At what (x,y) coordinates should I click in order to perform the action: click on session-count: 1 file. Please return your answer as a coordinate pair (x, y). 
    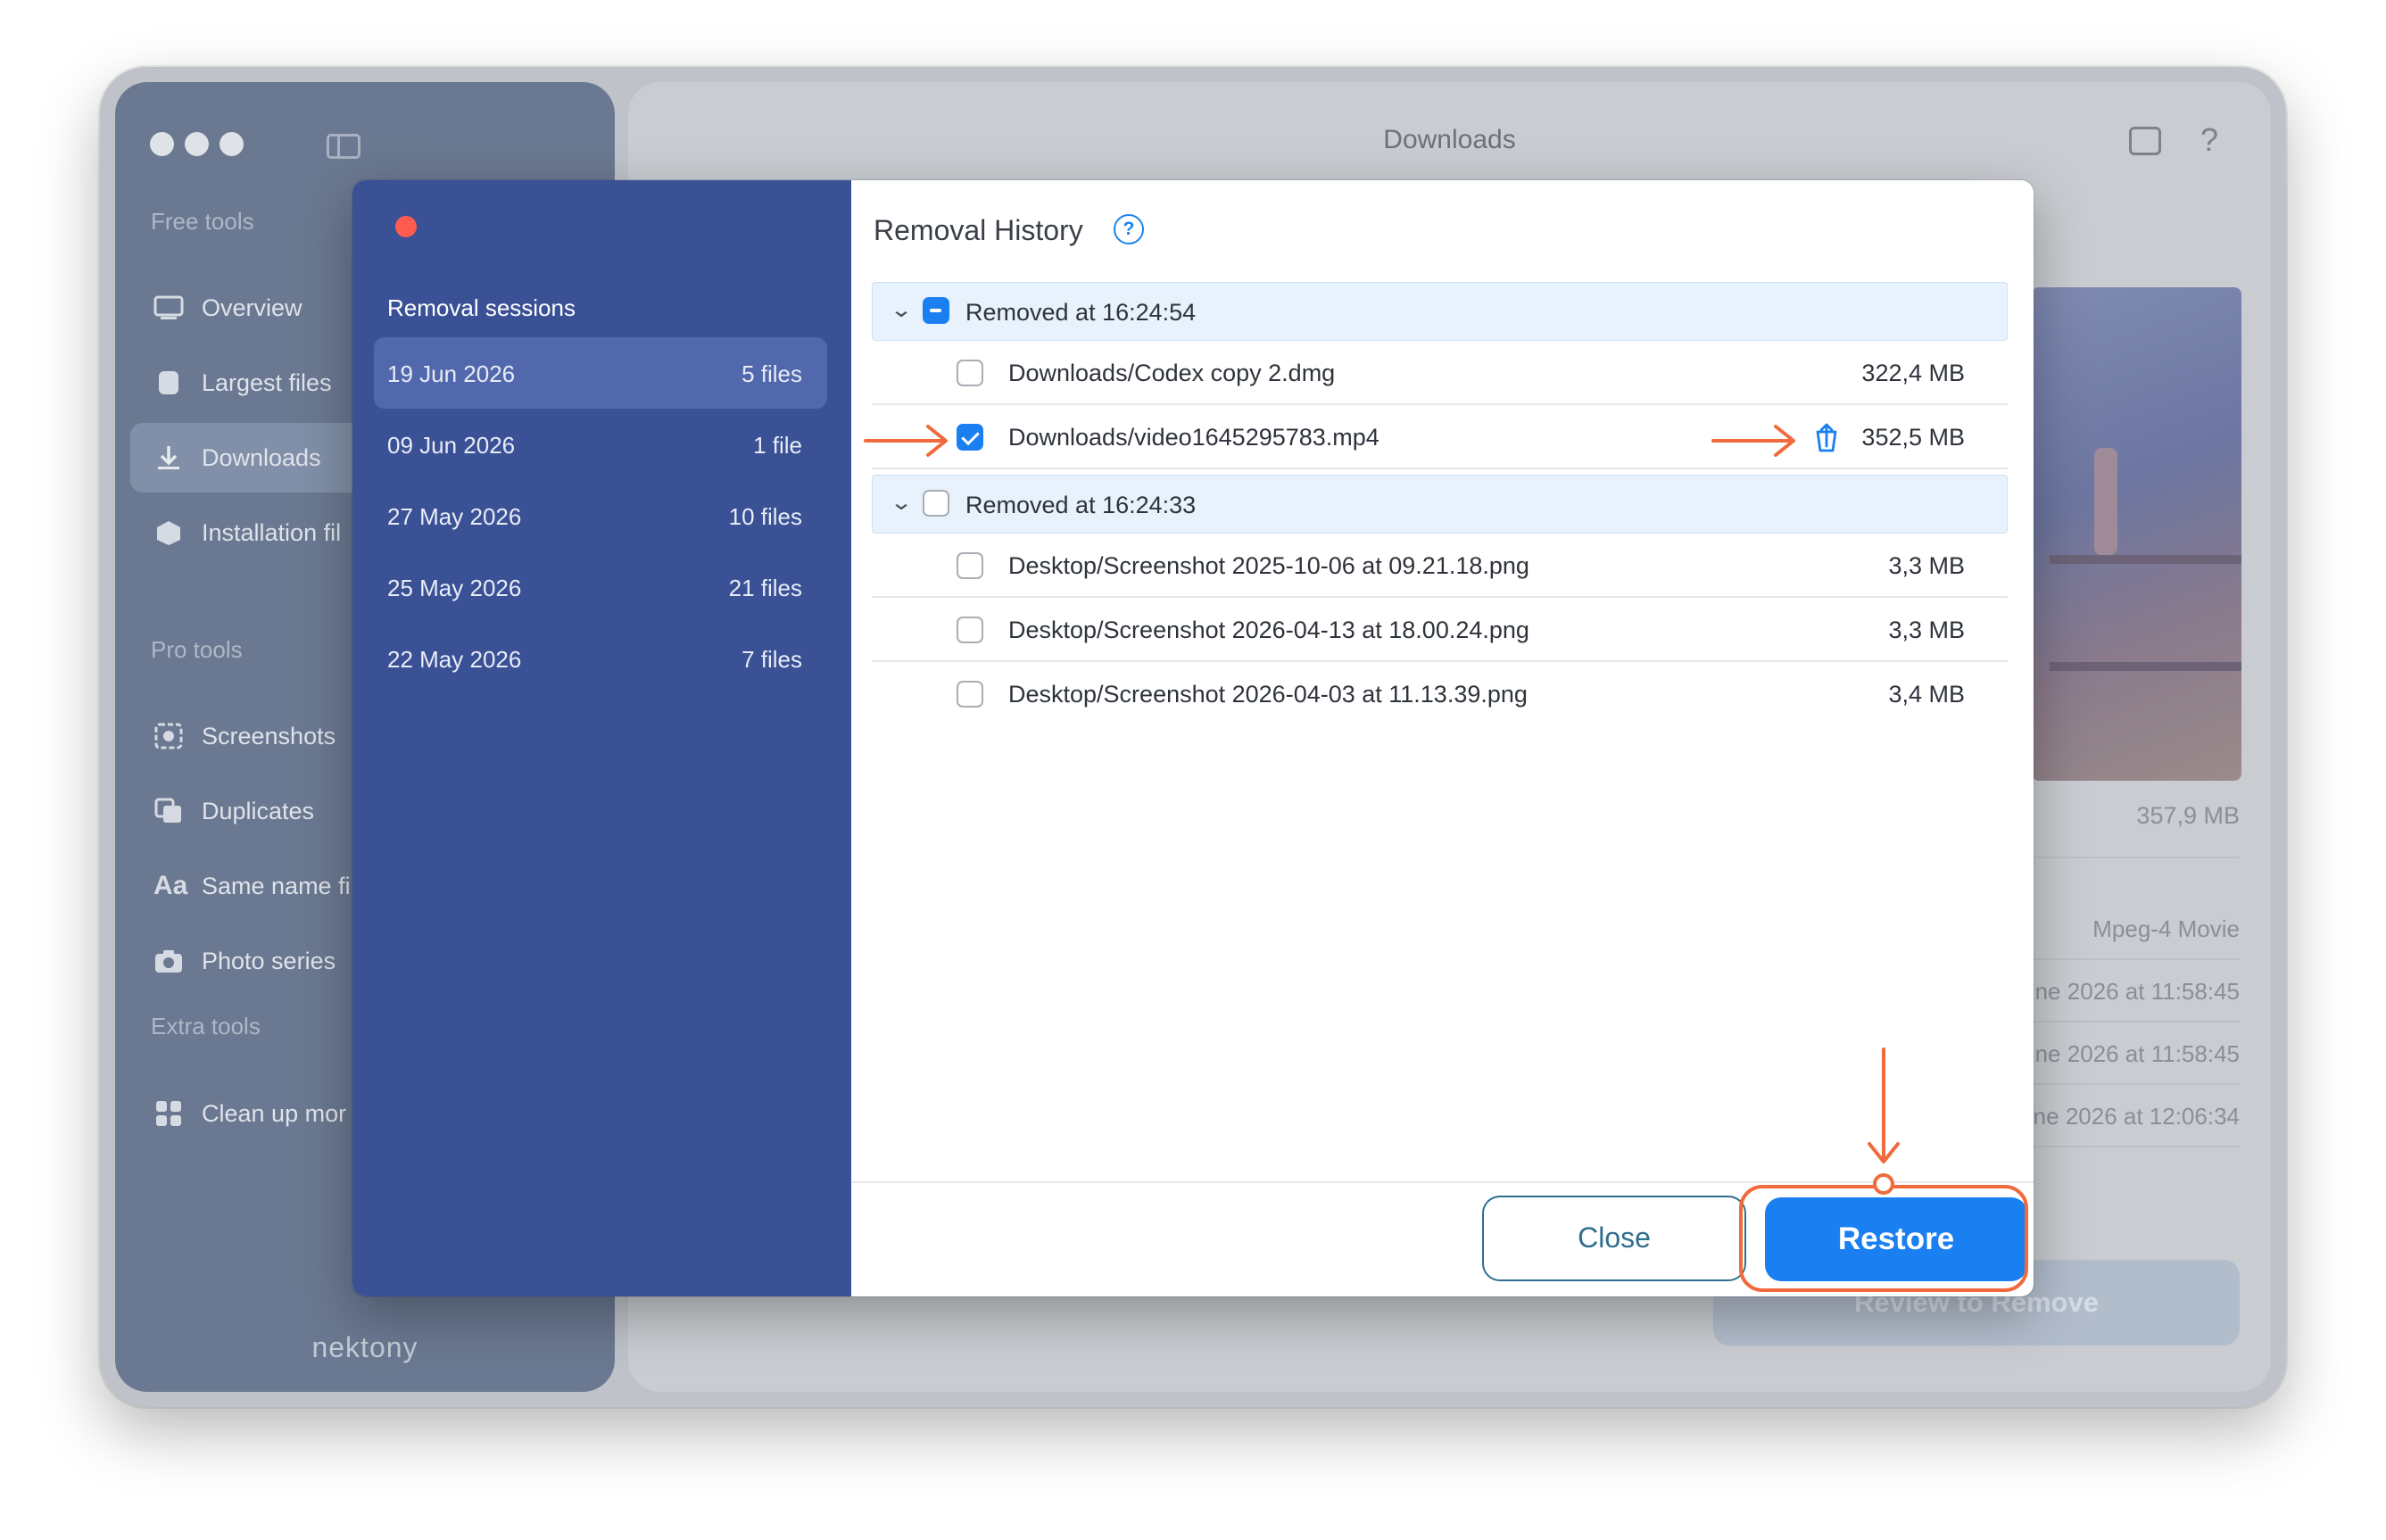
    Looking at the image, I should click on (777, 446).